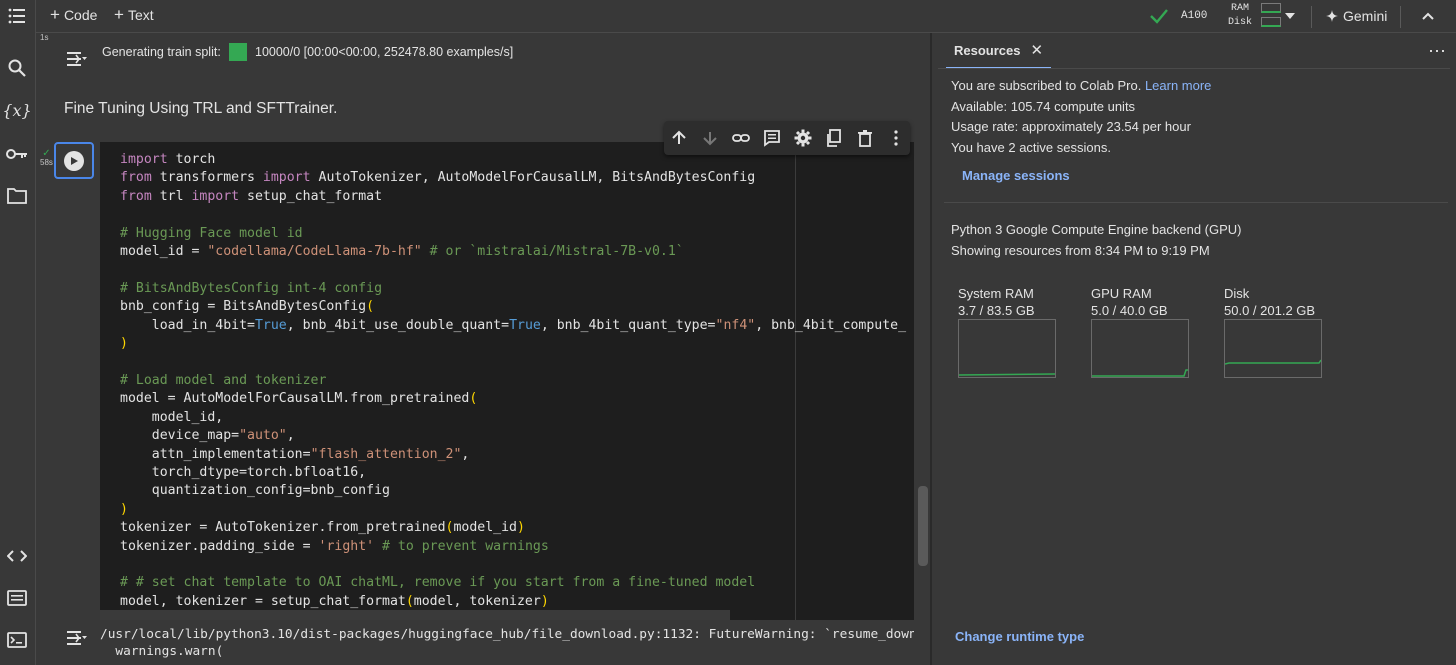 This screenshot has width=1456, height=665. I want to click on gpu-ram-chart, so click(1140, 348).